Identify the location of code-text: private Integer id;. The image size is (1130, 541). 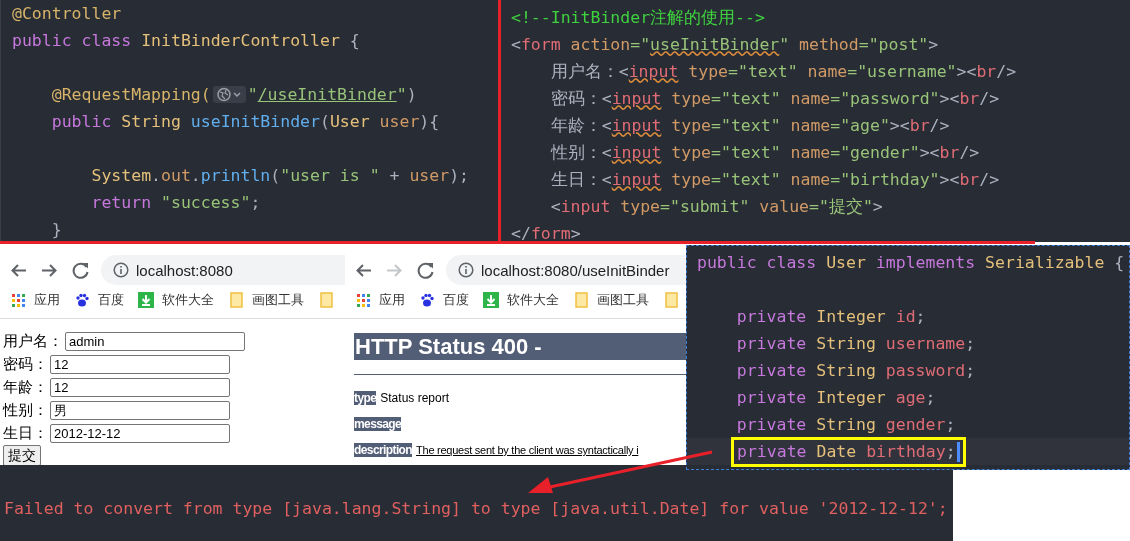
(830, 316).